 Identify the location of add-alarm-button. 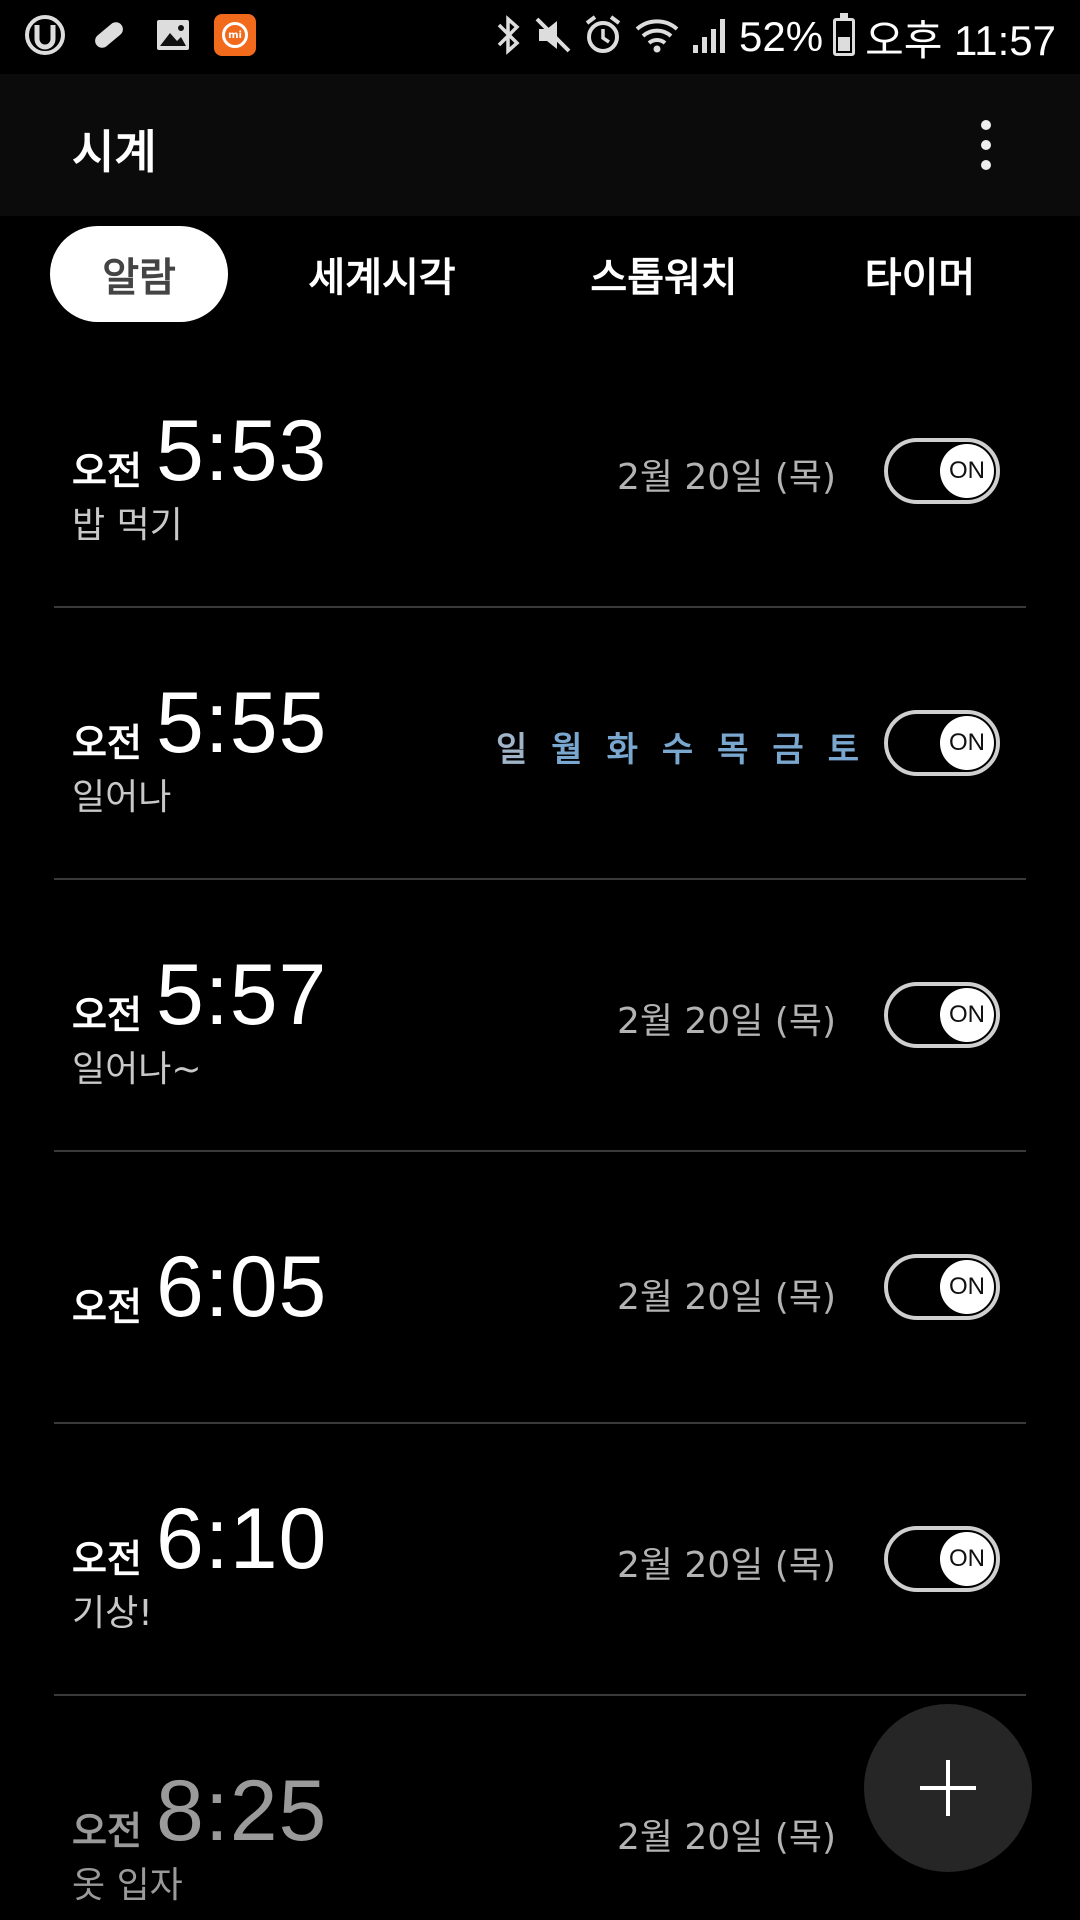
(948, 1788).